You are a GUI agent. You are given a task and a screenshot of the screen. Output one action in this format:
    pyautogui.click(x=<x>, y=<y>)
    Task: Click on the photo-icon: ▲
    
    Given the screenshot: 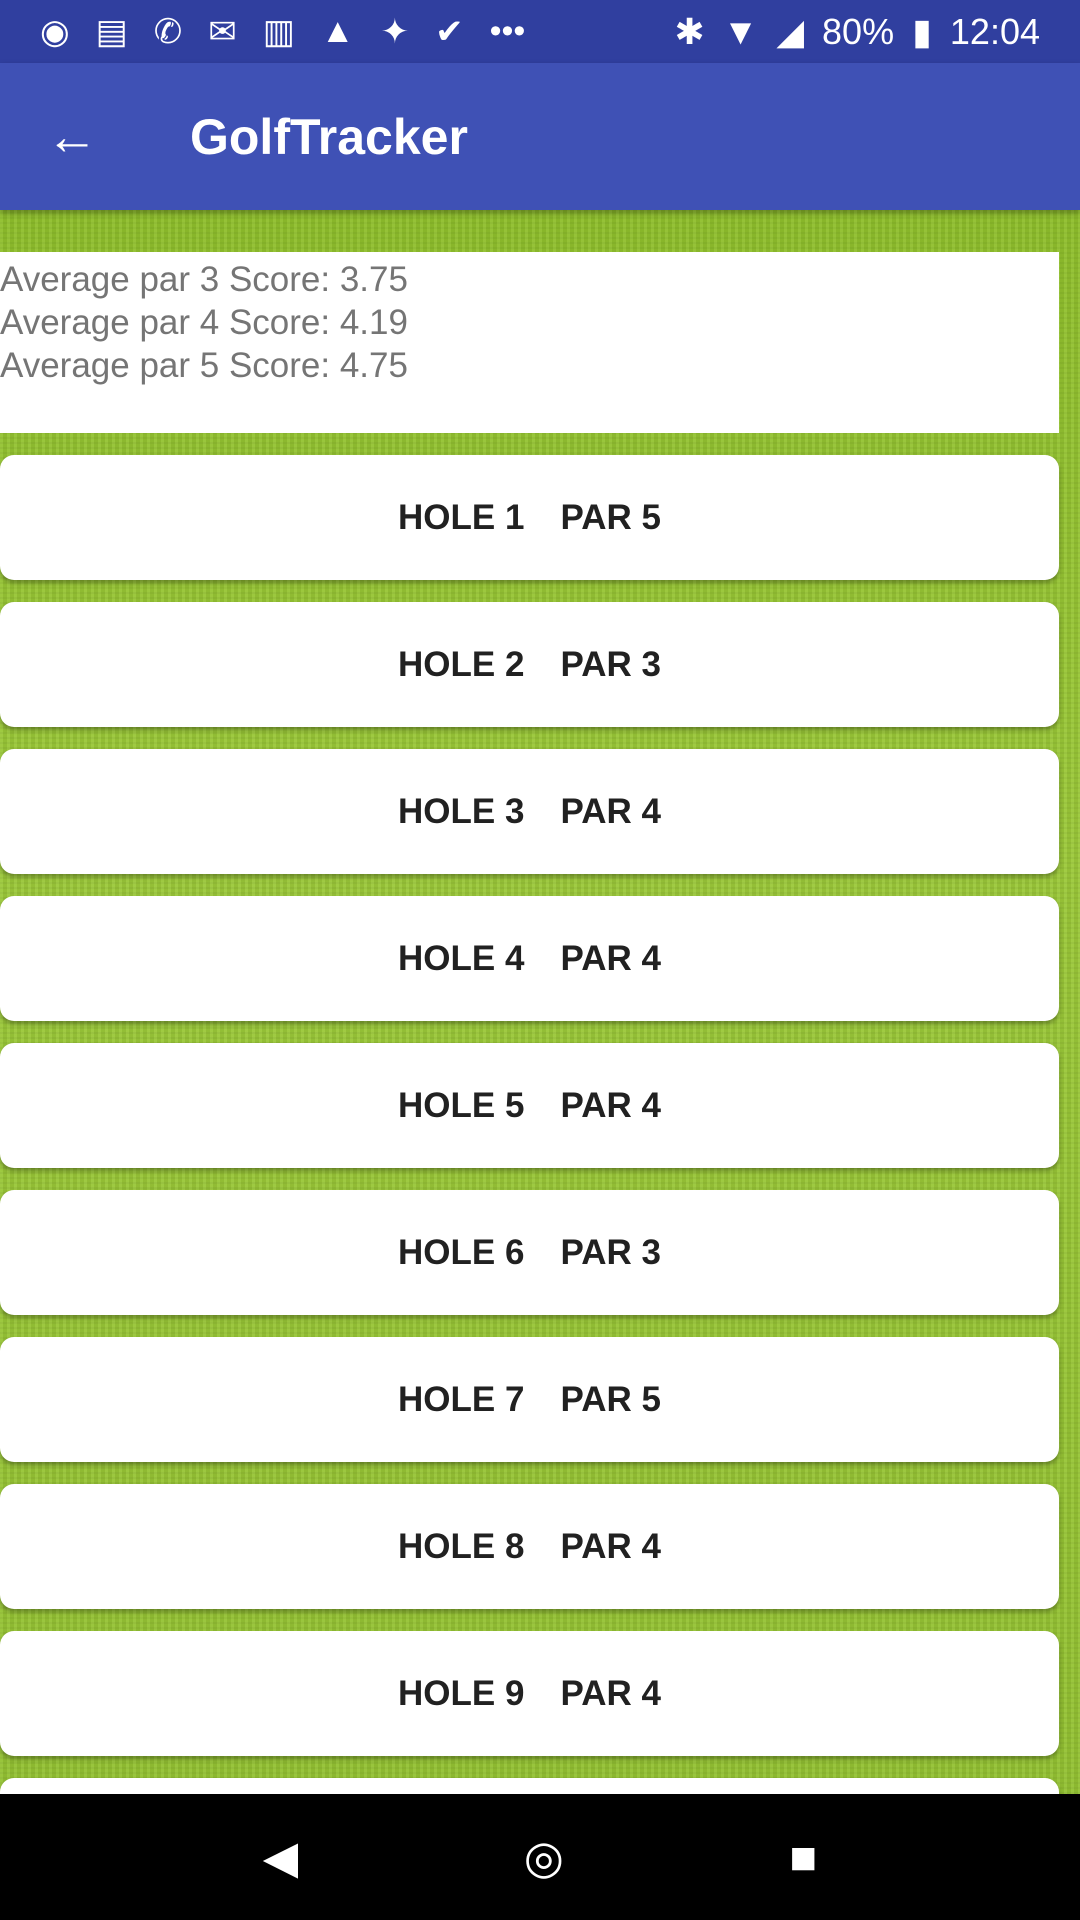 What is the action you would take?
    pyautogui.click(x=337, y=30)
    